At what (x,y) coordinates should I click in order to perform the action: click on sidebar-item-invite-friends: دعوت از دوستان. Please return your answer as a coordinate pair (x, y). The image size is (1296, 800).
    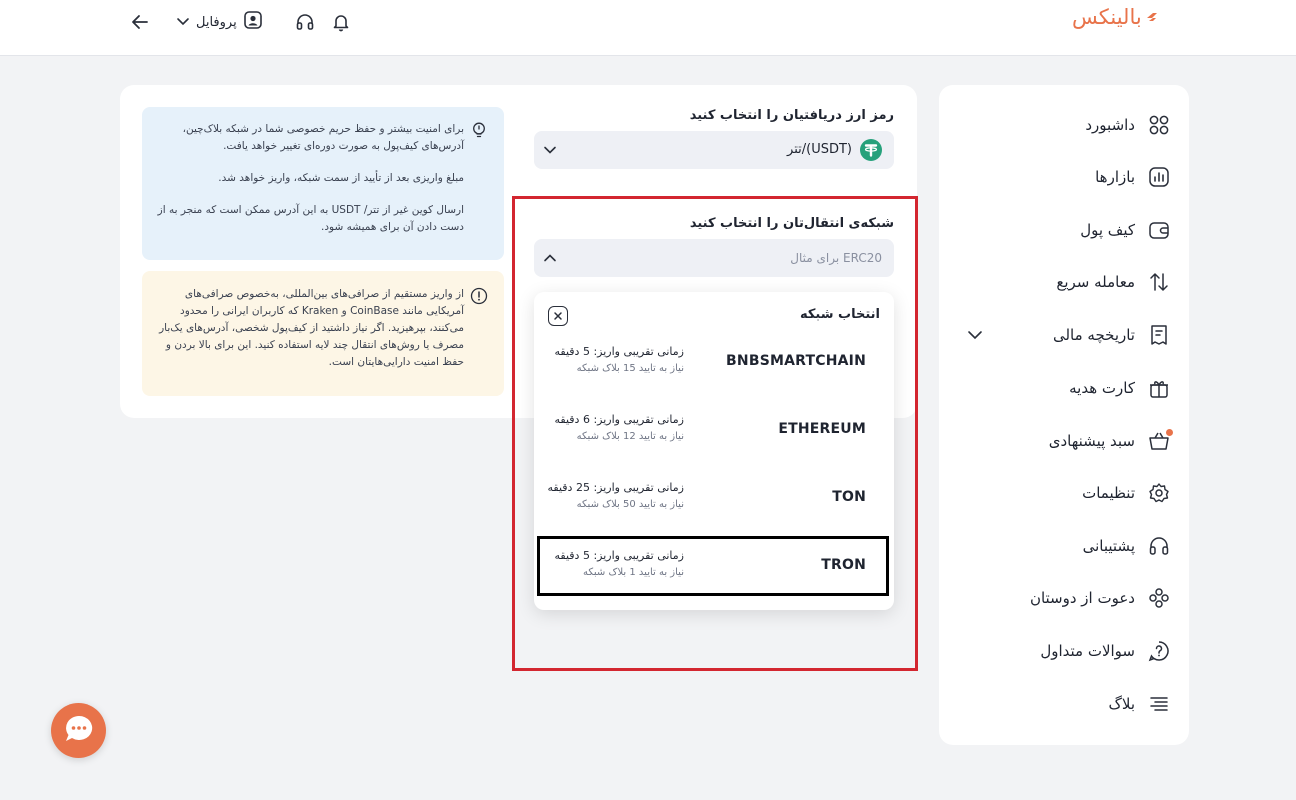
    Looking at the image, I should click on (1061, 598).